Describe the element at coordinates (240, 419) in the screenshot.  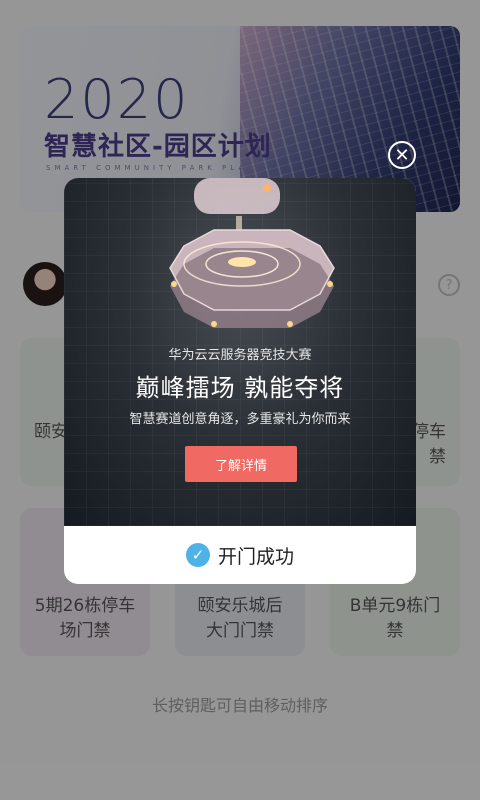
I see `ad-description: 智慧赛道创意角逐，多重豪礼为你而来` at that location.